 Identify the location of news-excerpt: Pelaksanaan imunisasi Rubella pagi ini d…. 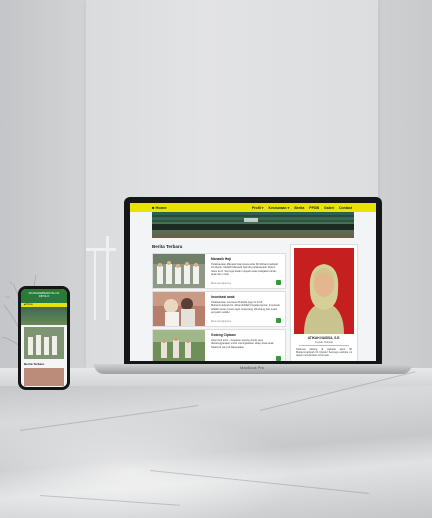
(245, 307).